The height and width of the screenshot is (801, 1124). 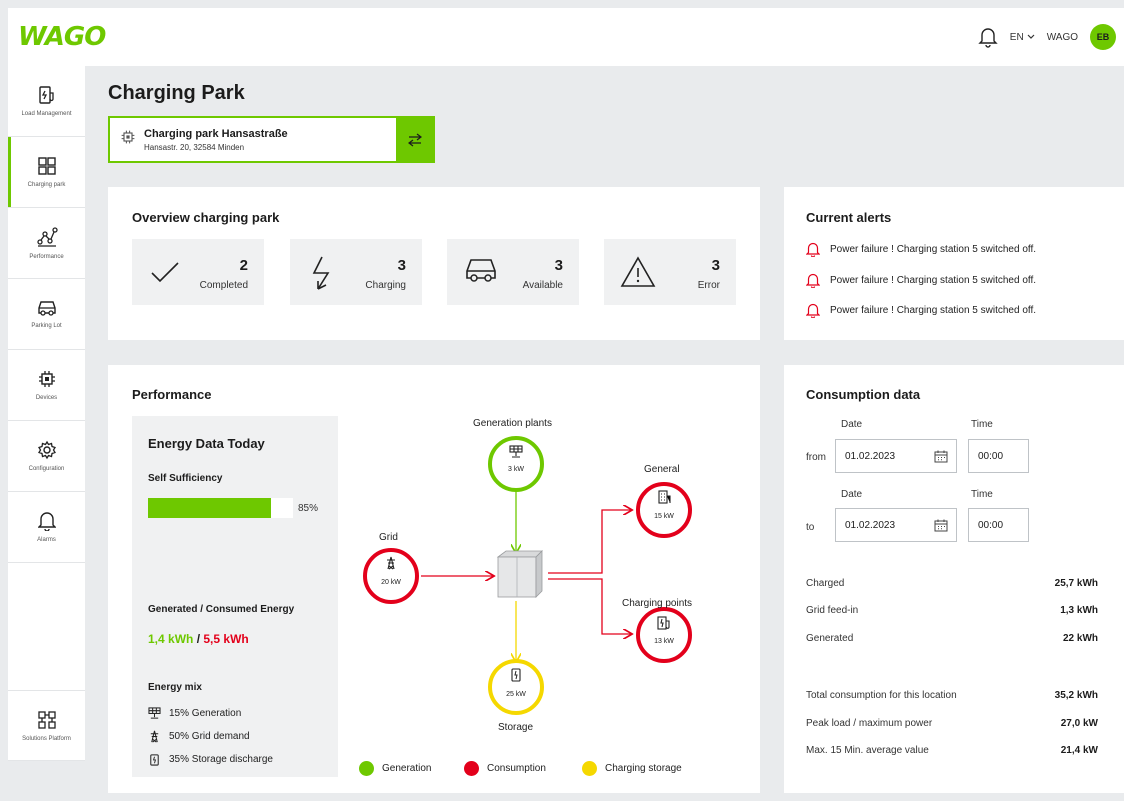 I want to click on sidebar-item-solutions-platform: Solutions Platform, so click(x=46, y=725).